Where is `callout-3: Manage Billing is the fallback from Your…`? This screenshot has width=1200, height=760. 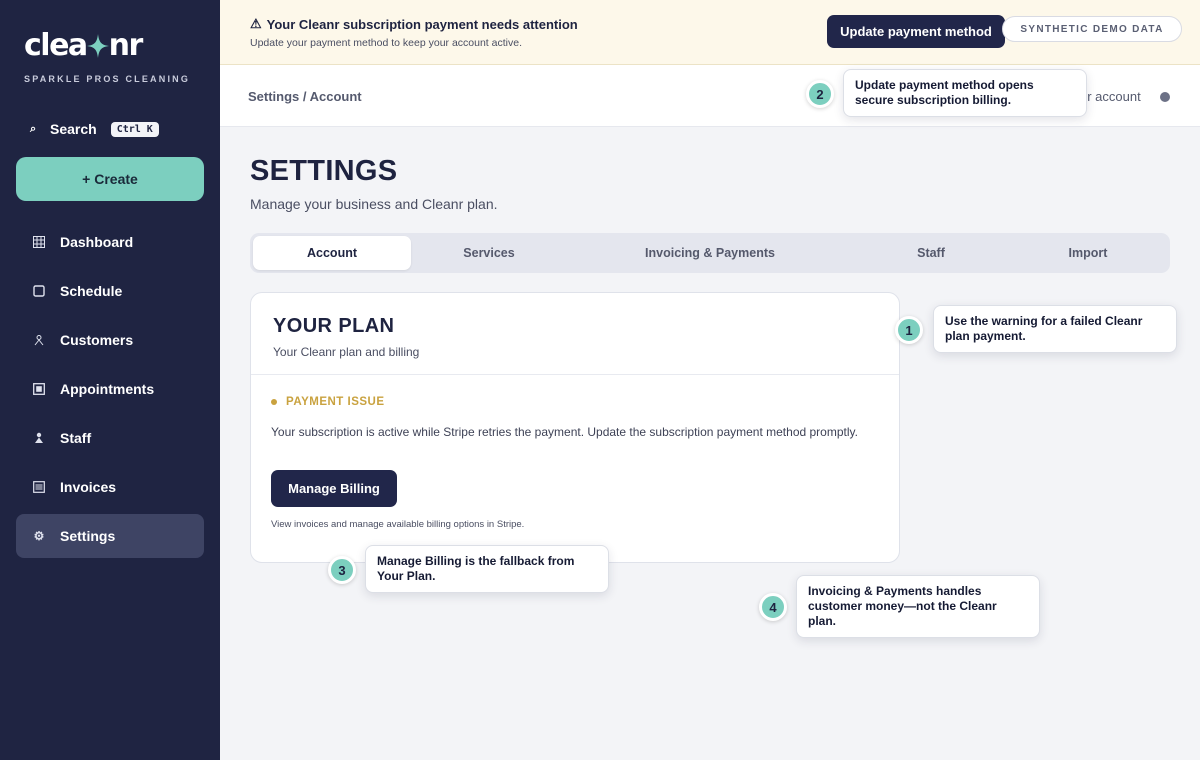
callout-3: Manage Billing is the fallback from Your… is located at coordinates (487, 569).